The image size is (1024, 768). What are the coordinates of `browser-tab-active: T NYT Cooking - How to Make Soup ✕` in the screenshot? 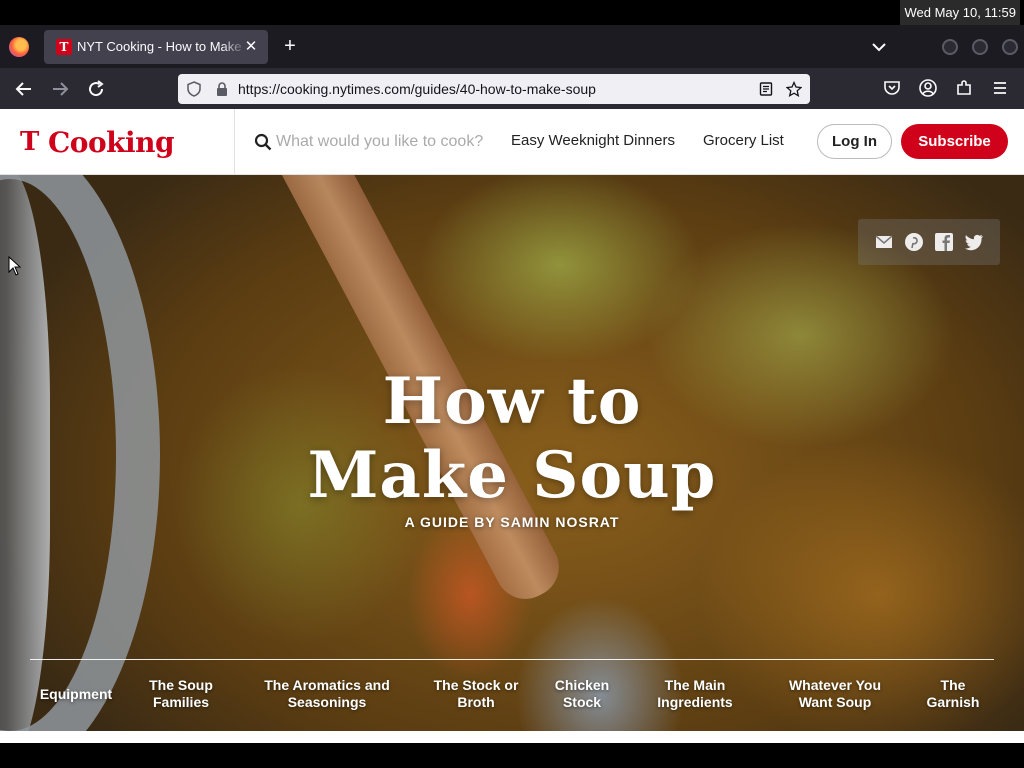 It's located at (156, 47).